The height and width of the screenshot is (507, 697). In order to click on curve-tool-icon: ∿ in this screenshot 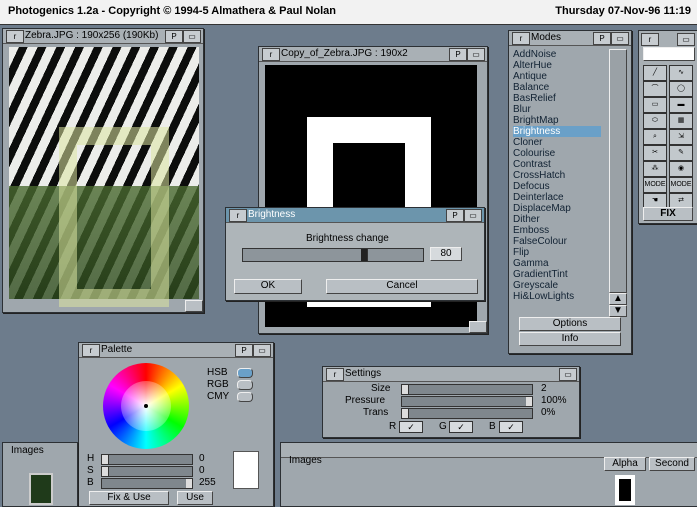, I will do `click(681, 73)`.